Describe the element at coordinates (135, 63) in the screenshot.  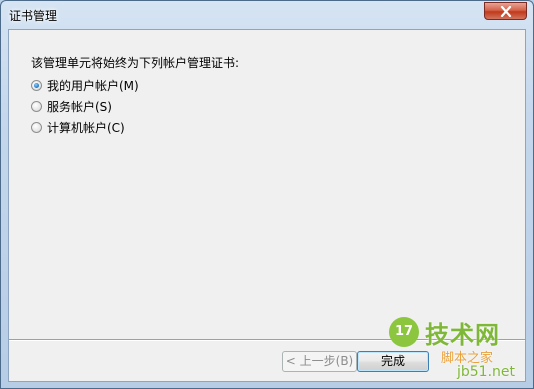
I see `prompt-text: 该管理单元将始终为下列帐户管理证书:` at that location.